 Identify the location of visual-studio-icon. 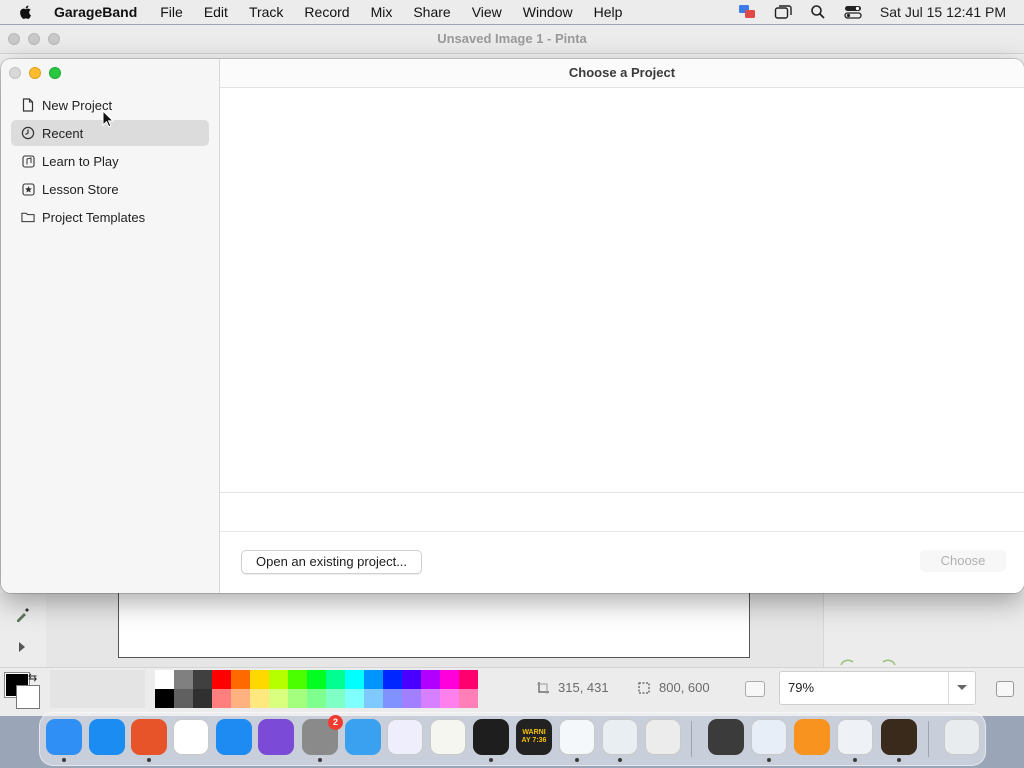
(405, 737).